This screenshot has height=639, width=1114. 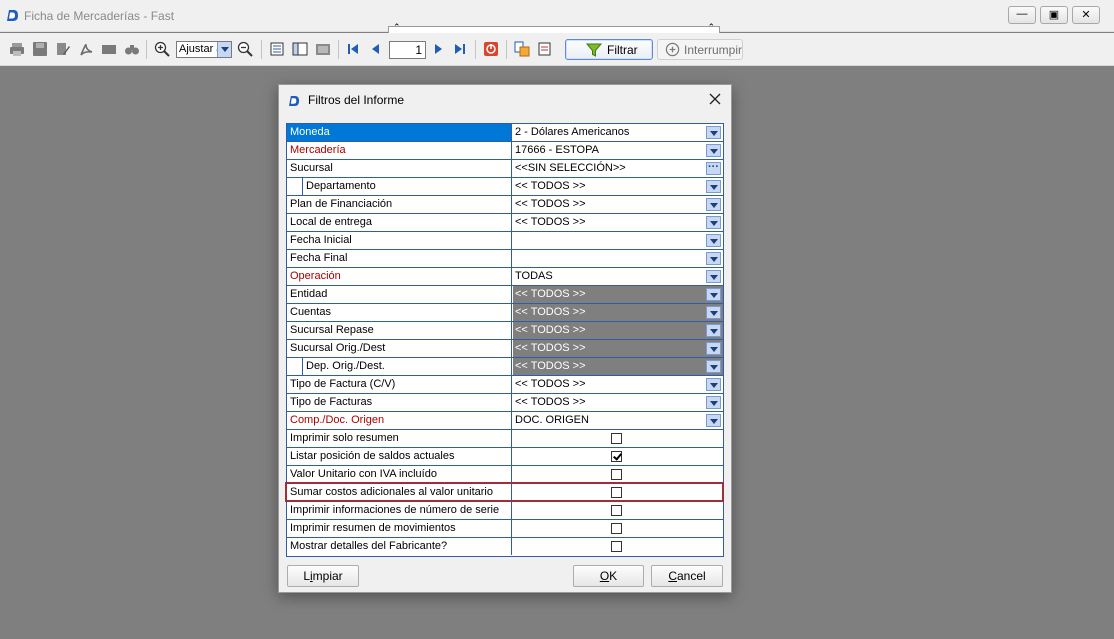 I want to click on filter-value: <<SIN SELECCIÓN>>, so click(x=618, y=168).